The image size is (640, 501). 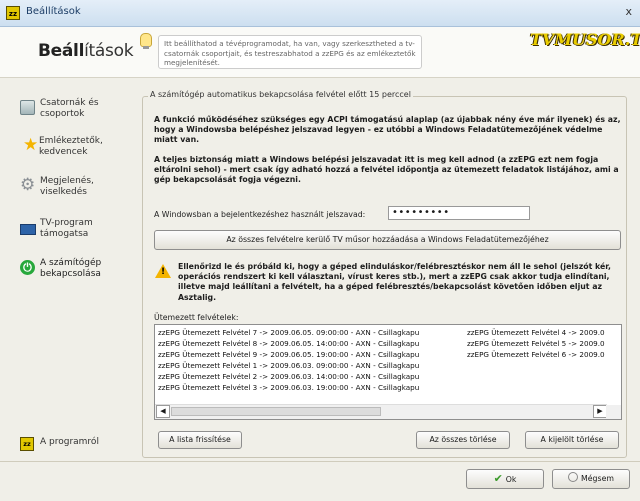 I want to click on network-icon, so click(x=27, y=107).